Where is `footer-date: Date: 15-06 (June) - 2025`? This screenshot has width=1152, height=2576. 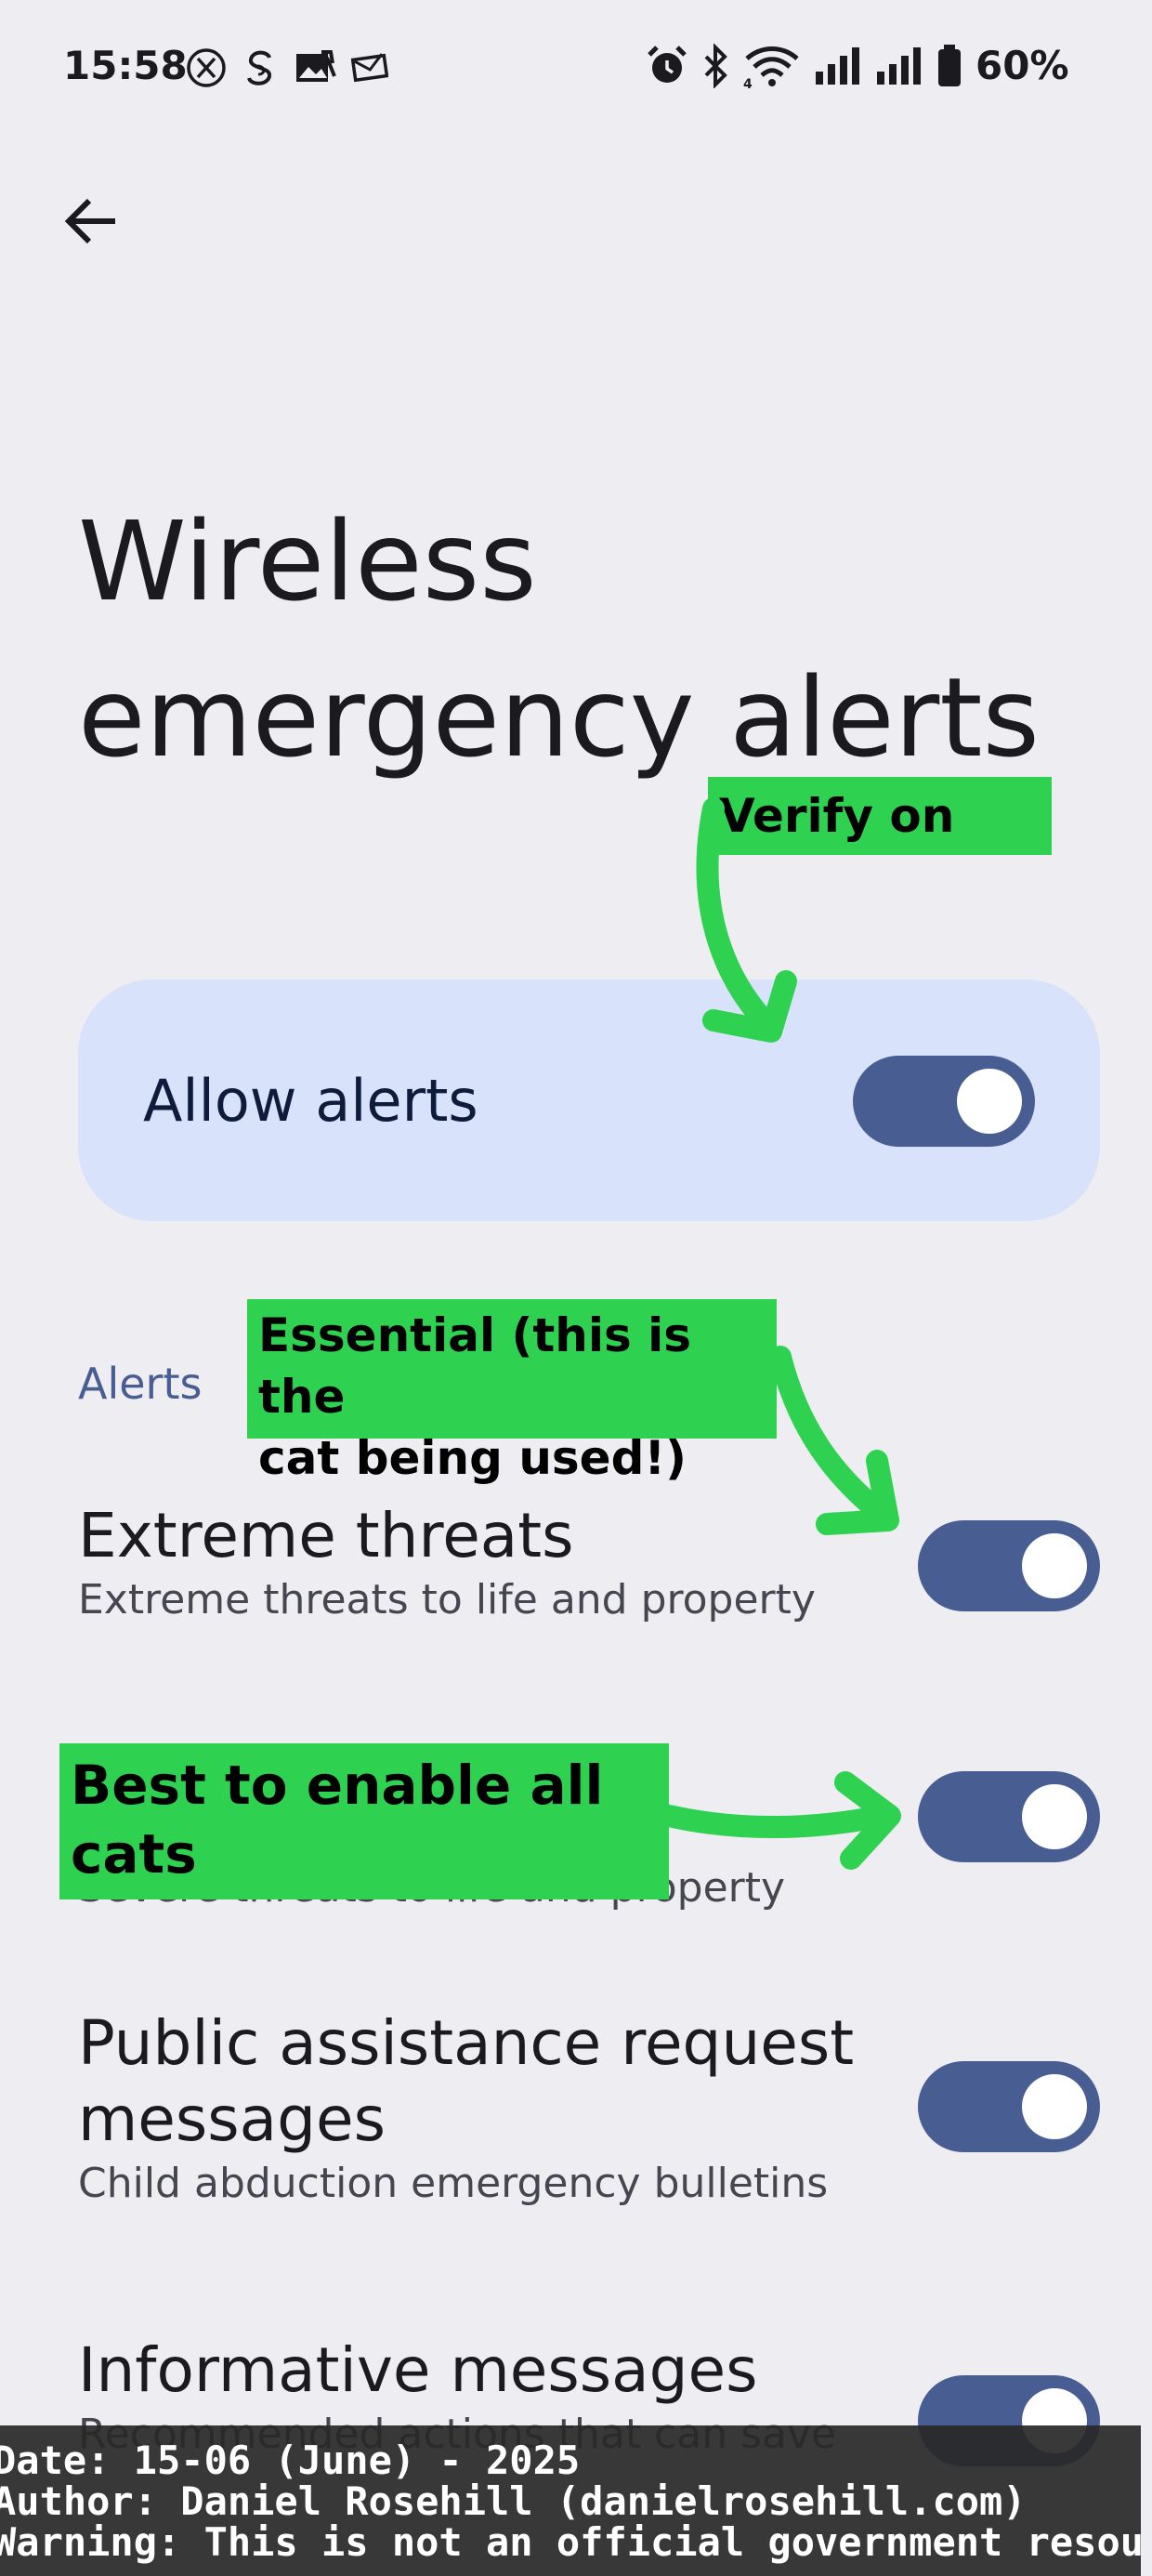
footer-date: Date: 15-06 (June) - 2025 is located at coordinates (290, 2460).